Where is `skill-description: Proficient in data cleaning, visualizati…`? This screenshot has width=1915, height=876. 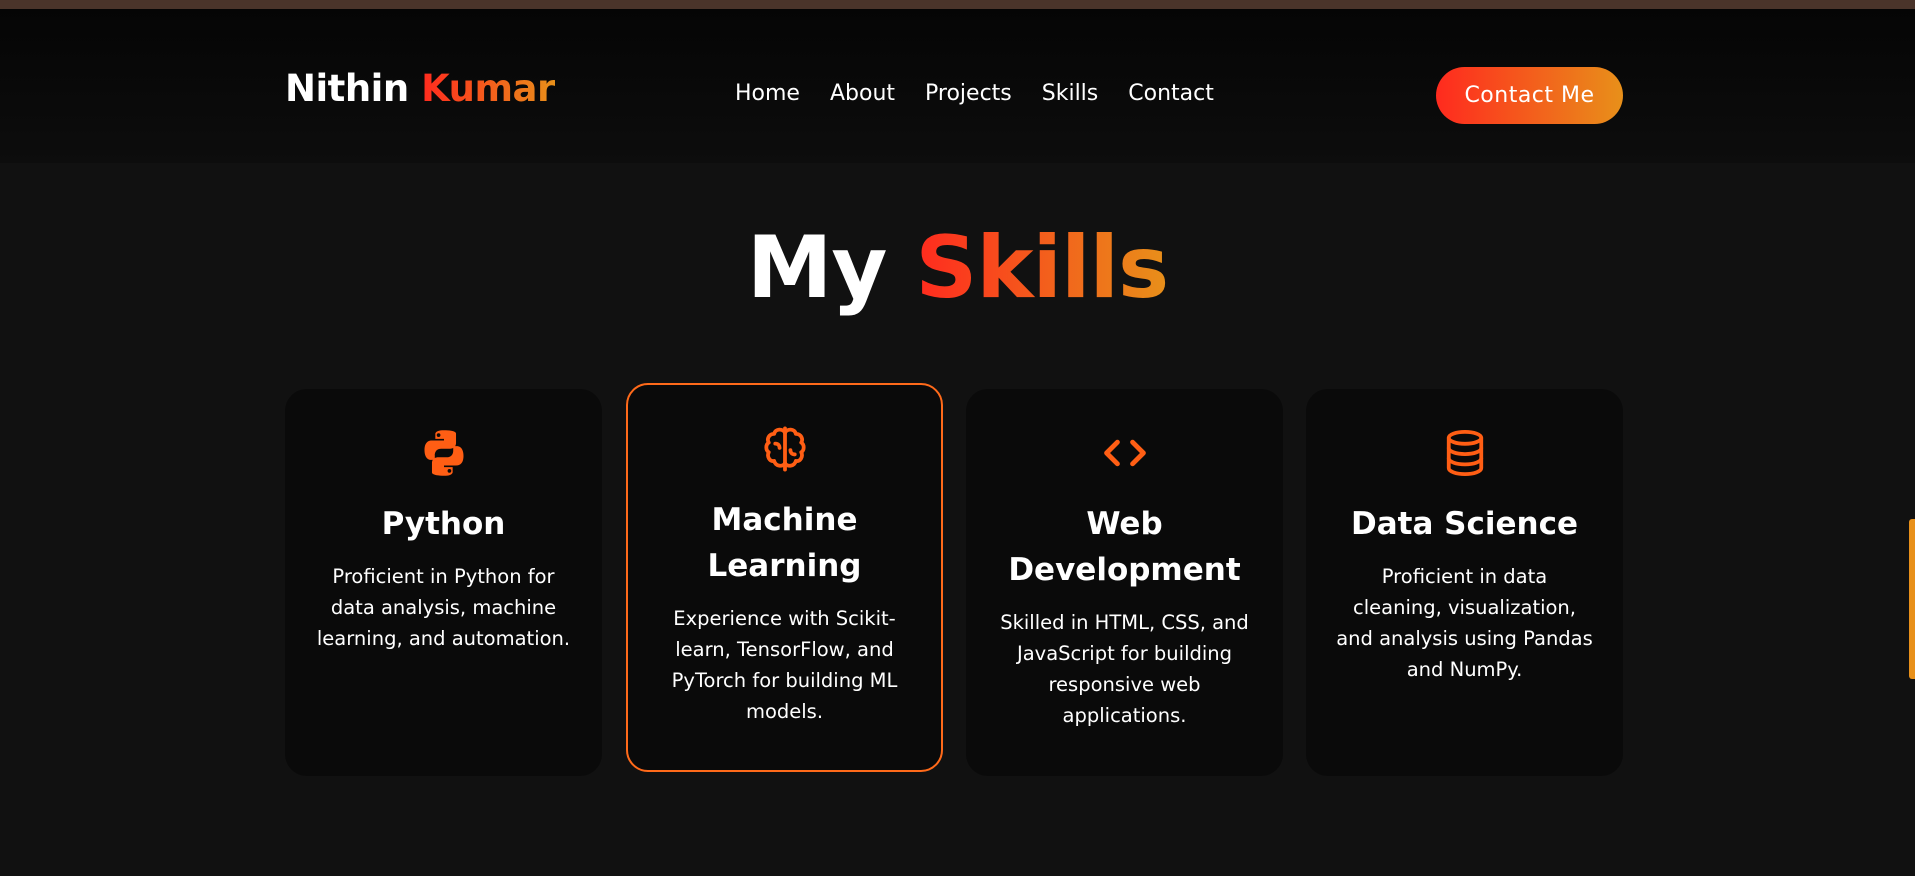 skill-description: Proficient in data cleaning, visualizati… is located at coordinates (1464, 623).